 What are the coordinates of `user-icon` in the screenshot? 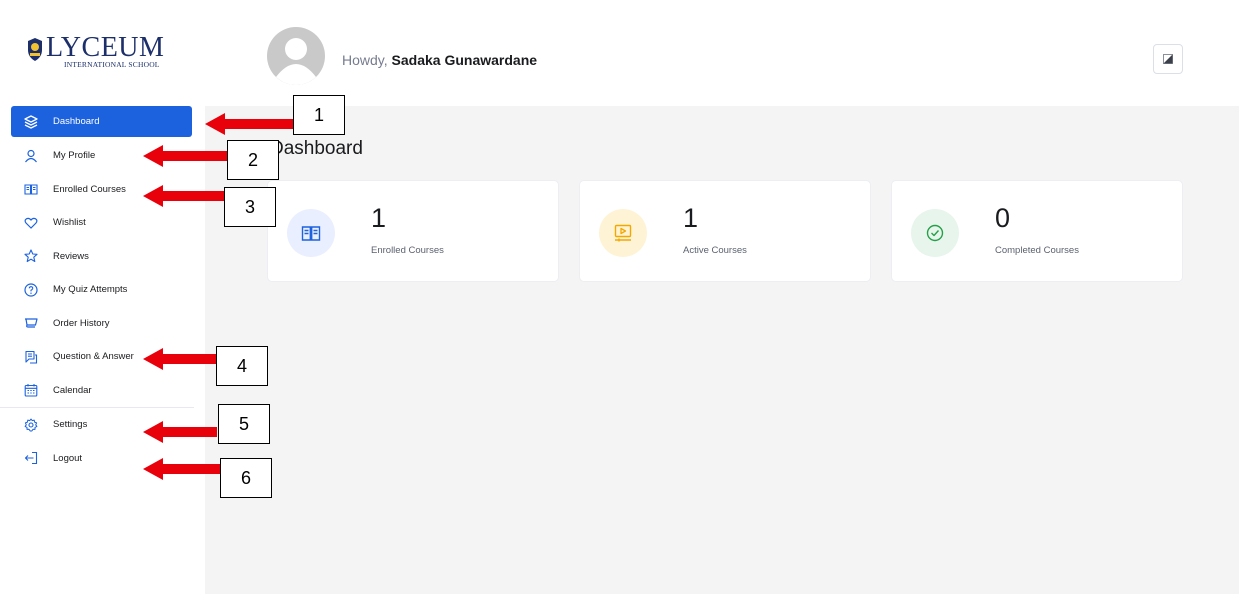 It's located at (31, 156).